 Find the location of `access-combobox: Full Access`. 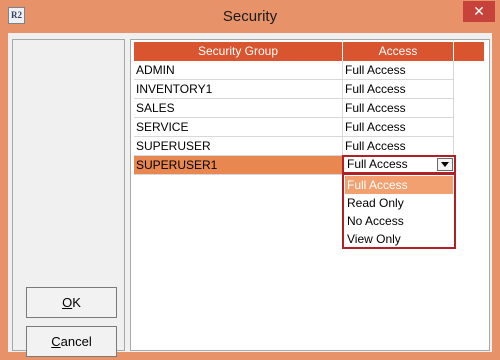

access-combobox: Full Access is located at coordinates (399, 164).